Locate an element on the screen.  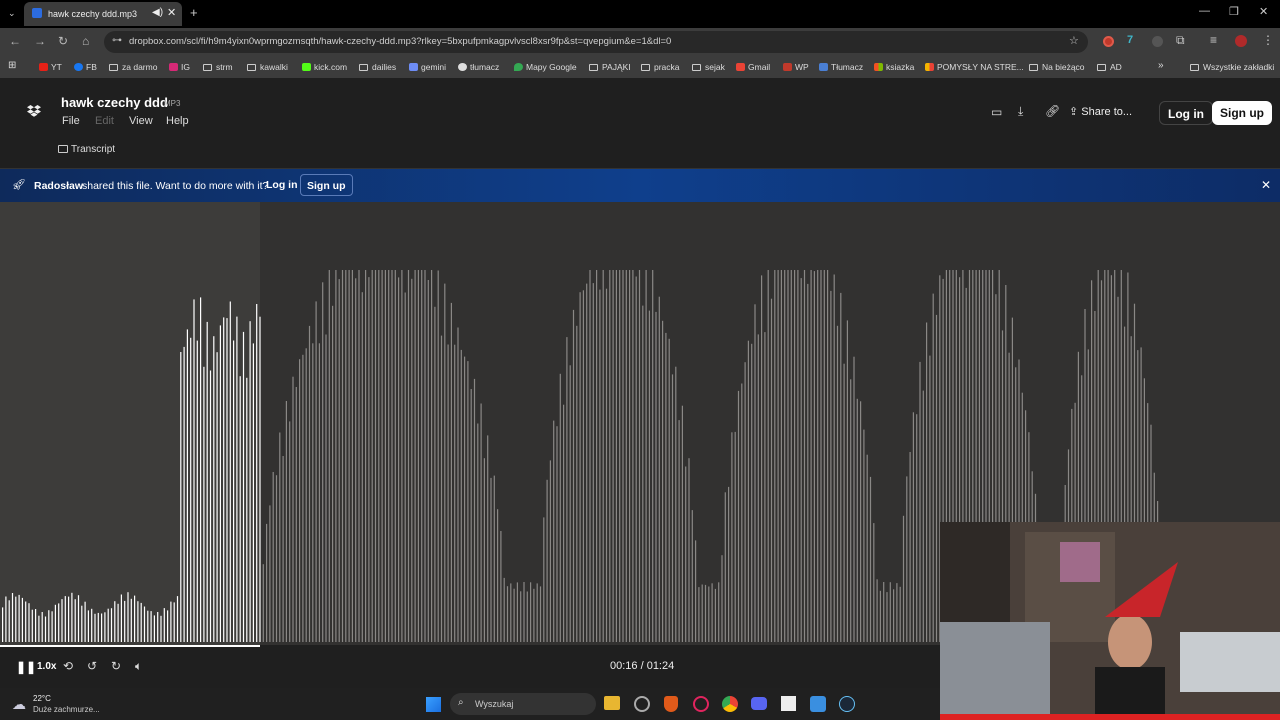
bookmark-dailies: dailies is located at coordinates (377, 67).